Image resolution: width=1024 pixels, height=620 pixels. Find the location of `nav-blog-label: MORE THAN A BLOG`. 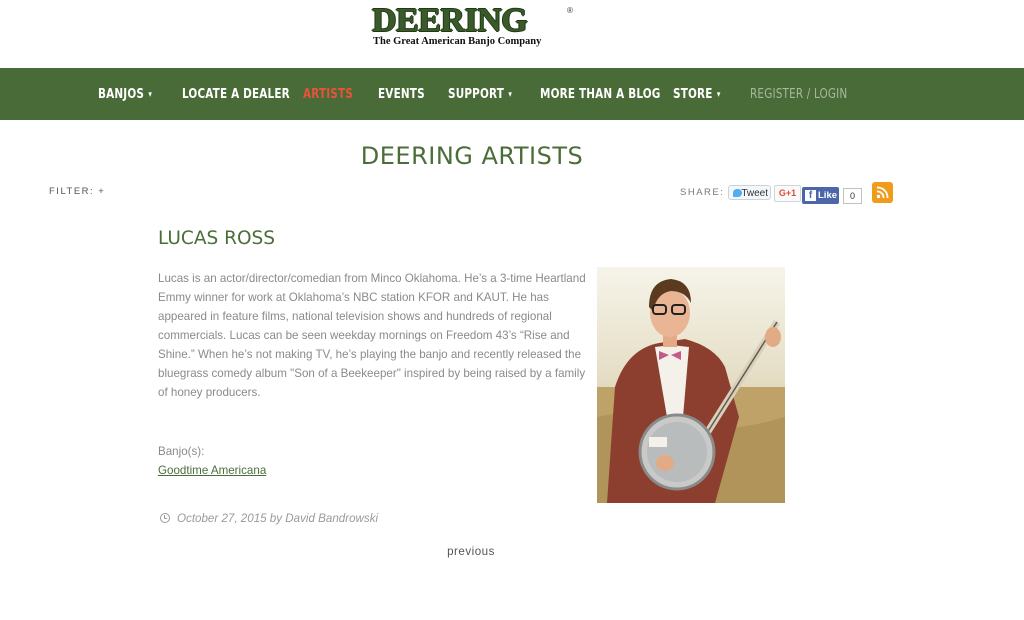

nav-blog-label: MORE THAN A BLOG is located at coordinates (600, 94).